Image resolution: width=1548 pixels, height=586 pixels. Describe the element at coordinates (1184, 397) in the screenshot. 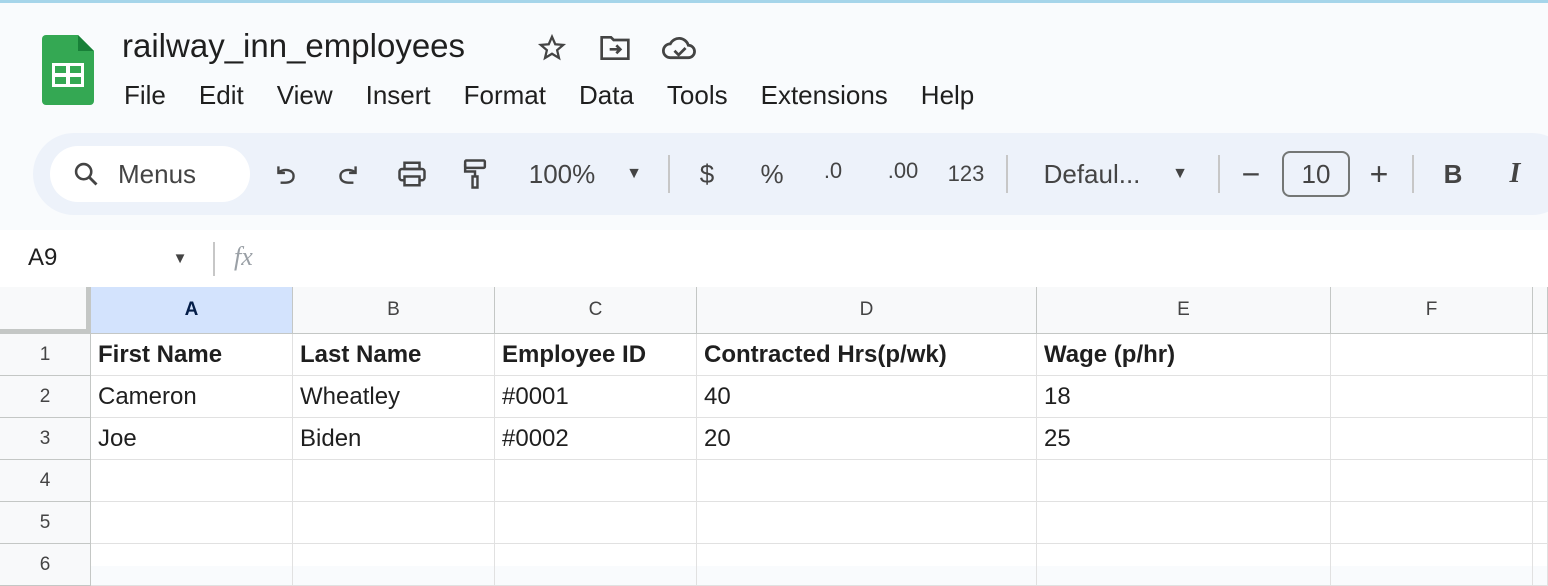

I see `data-cell: 18` at that location.